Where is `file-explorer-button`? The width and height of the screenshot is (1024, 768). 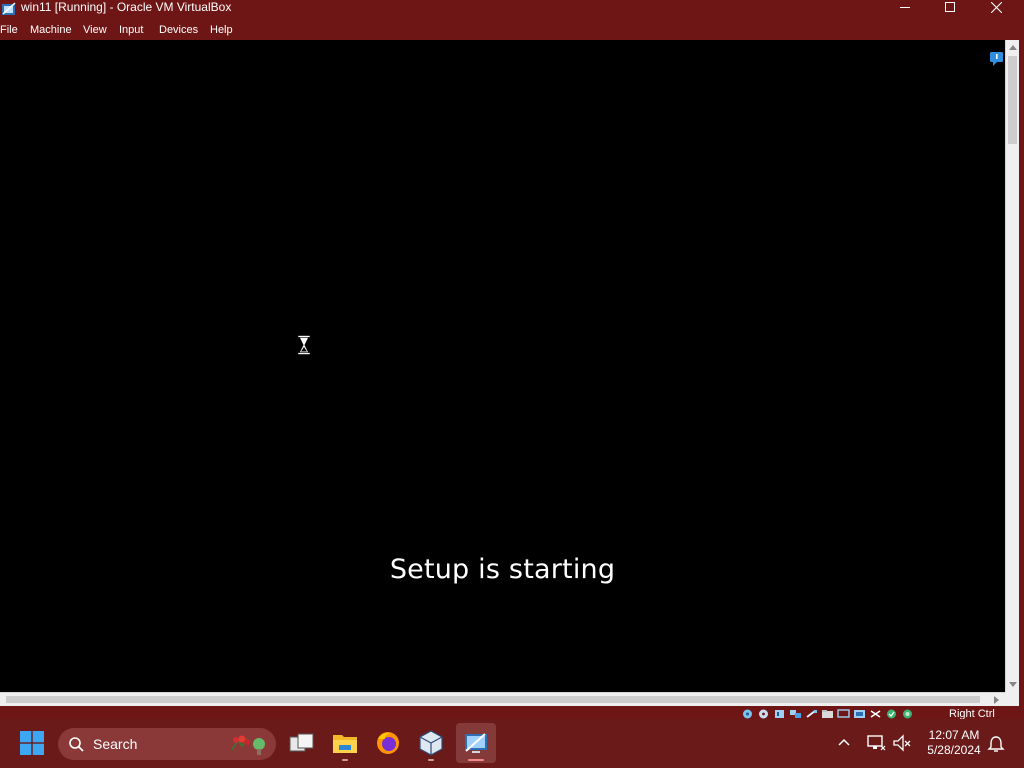
file-explorer-button is located at coordinates (345, 743).